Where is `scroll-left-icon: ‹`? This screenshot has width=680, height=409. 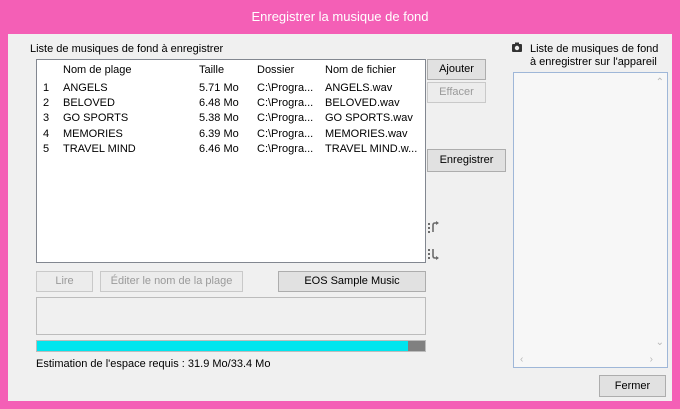
scroll-left-icon: ‹ is located at coordinates (521, 359).